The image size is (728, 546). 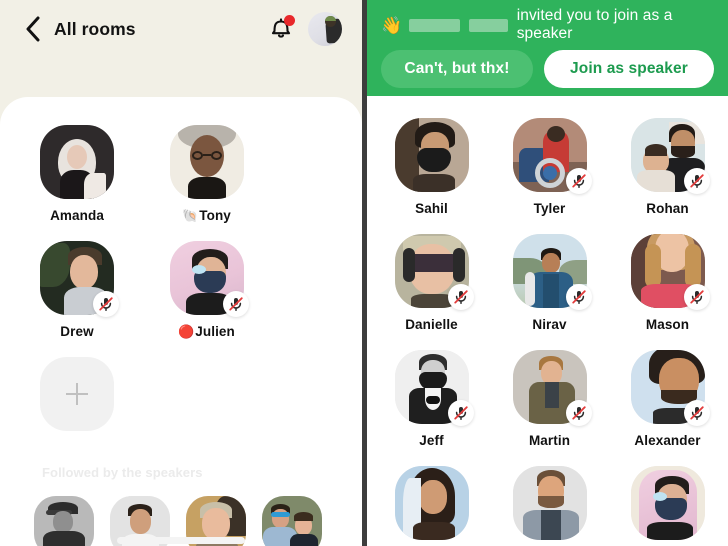 I want to click on speaker-name: Tony, so click(x=215, y=215).